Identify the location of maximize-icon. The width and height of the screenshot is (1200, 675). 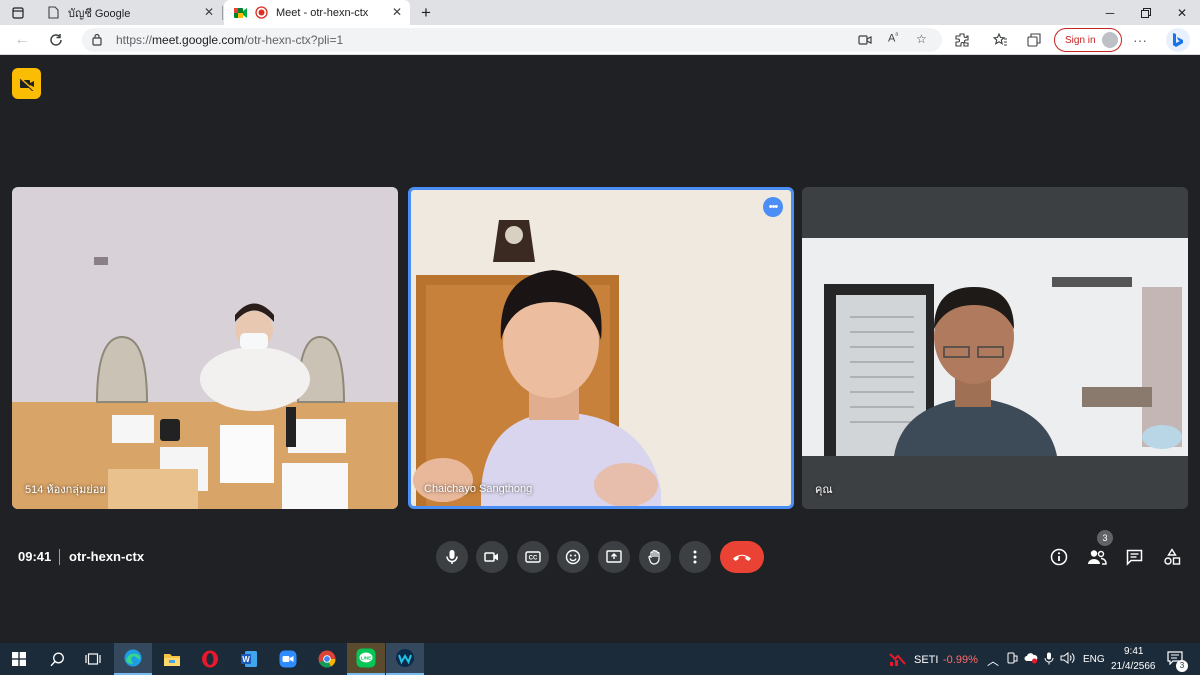
(1146, 12).